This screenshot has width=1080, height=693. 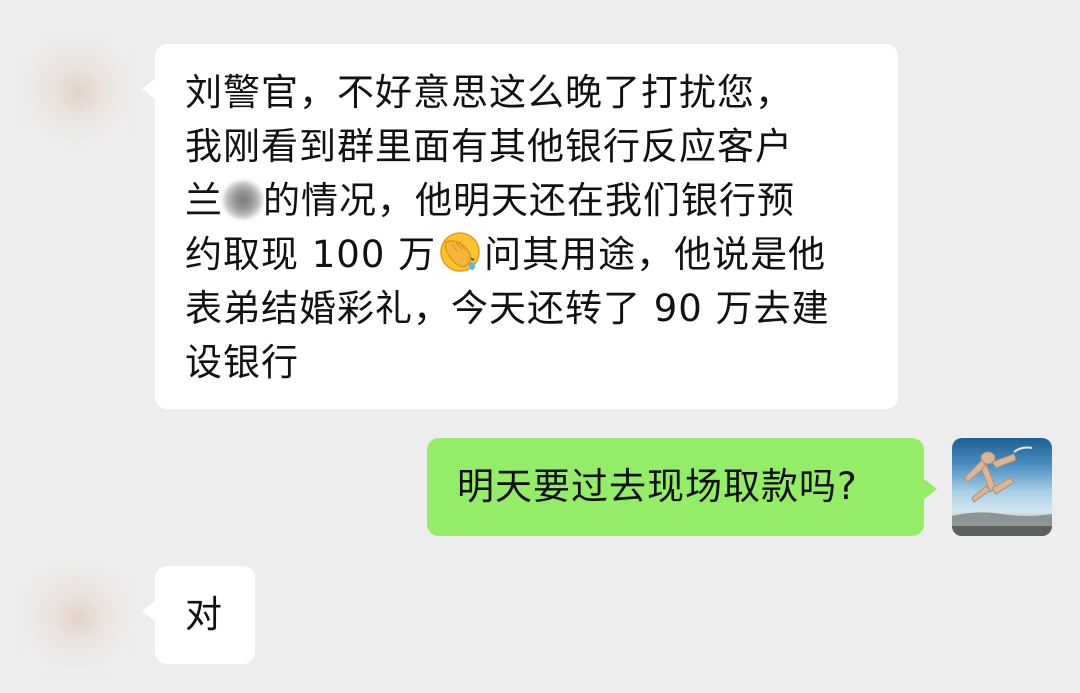 I want to click on message-text-segment: 问其用途，他说是他, so click(x=655, y=254).